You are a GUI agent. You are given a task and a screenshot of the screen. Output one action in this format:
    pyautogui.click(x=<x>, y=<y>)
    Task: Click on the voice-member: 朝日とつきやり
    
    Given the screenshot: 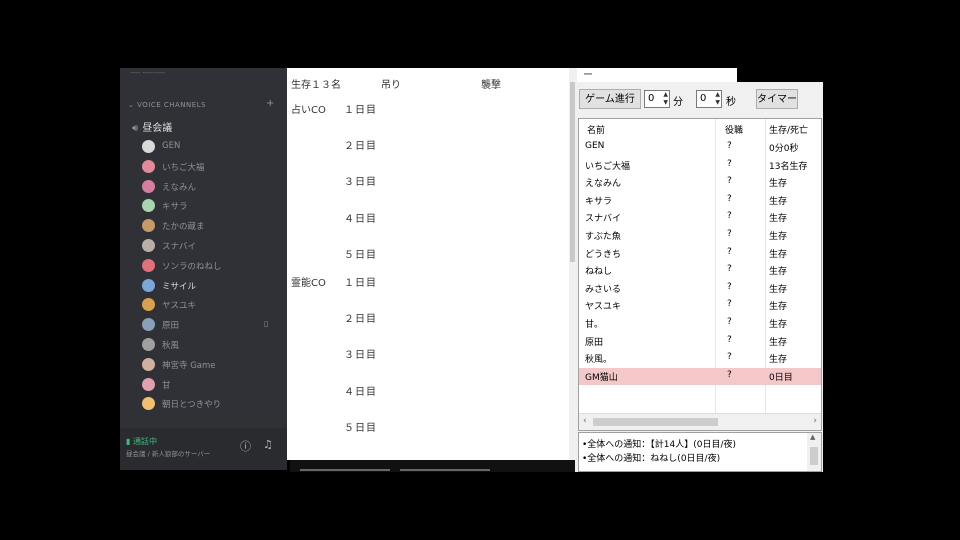 What is the action you would take?
    pyautogui.click(x=212, y=404)
    